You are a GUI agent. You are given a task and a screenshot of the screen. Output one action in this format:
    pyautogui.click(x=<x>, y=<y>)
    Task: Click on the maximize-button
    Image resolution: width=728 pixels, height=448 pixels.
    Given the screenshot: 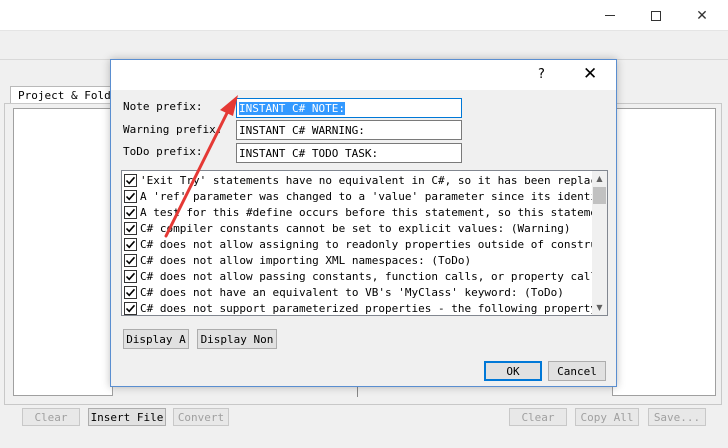 What is the action you would take?
    pyautogui.click(x=656, y=15)
    